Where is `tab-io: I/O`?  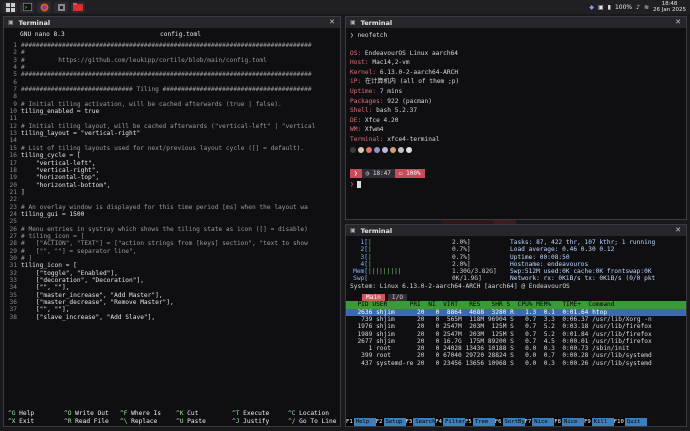
tab-io: I/O is located at coordinates (397, 298).